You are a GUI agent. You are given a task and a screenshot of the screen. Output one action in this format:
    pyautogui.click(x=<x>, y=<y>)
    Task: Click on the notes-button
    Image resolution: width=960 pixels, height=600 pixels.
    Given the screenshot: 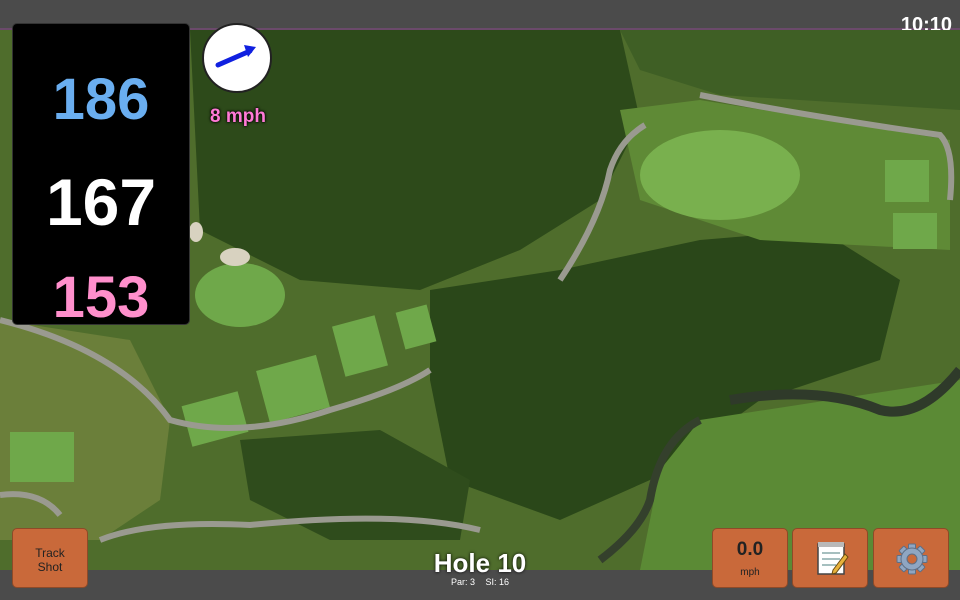 What is the action you would take?
    pyautogui.click(x=830, y=558)
    